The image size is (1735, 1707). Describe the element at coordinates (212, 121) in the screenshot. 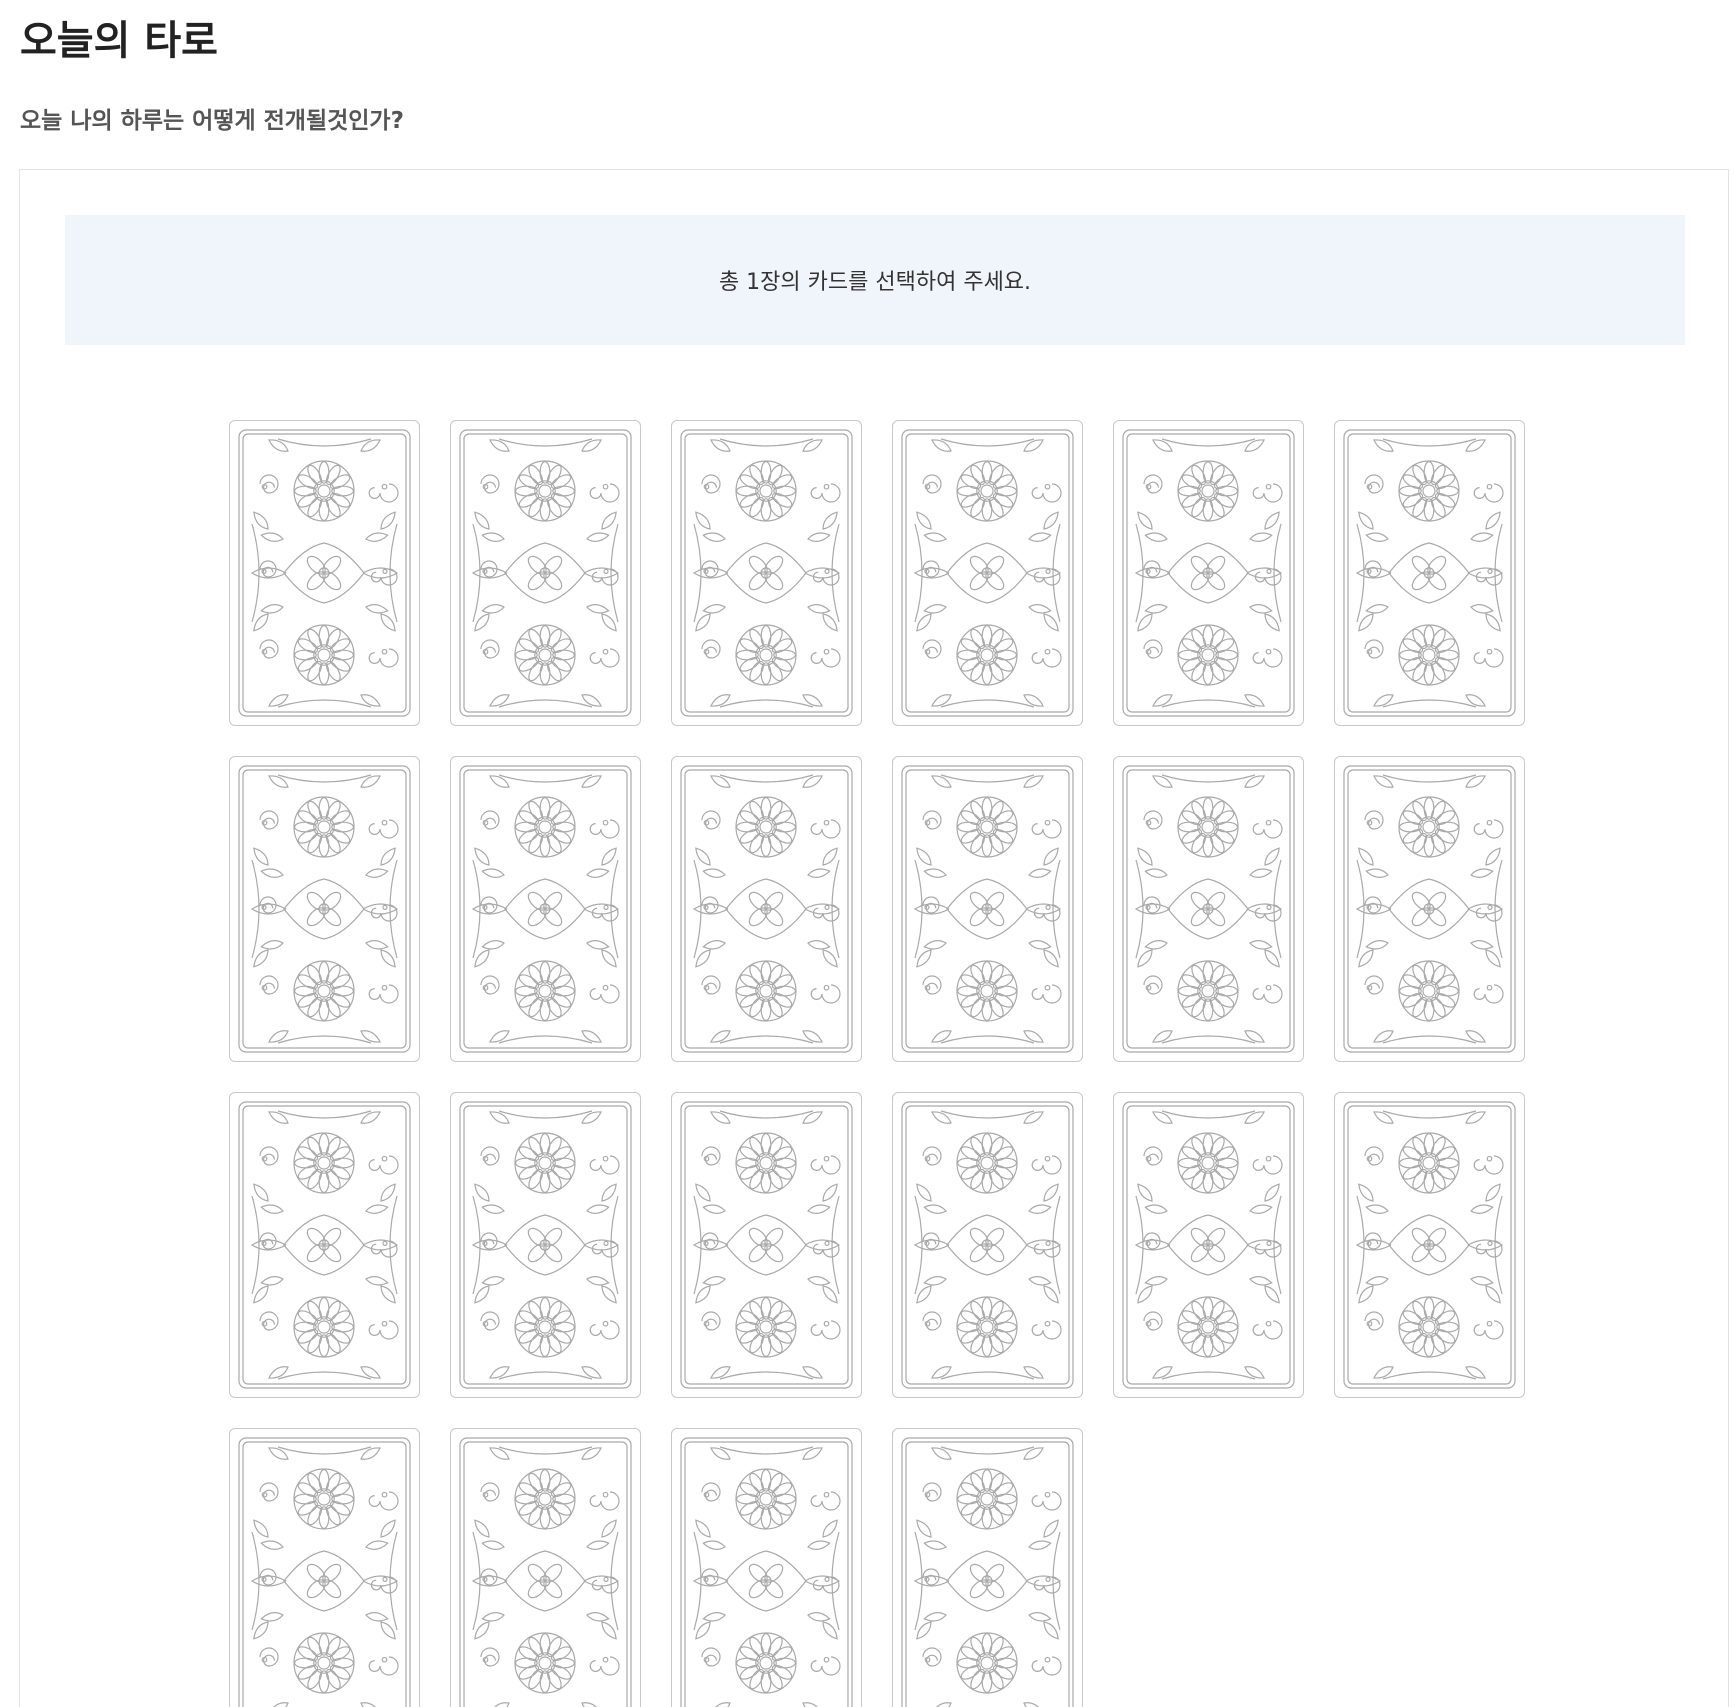

I see `page-subtitle: 오늘 나의 하루는 어떻게 전개될것인가?` at that location.